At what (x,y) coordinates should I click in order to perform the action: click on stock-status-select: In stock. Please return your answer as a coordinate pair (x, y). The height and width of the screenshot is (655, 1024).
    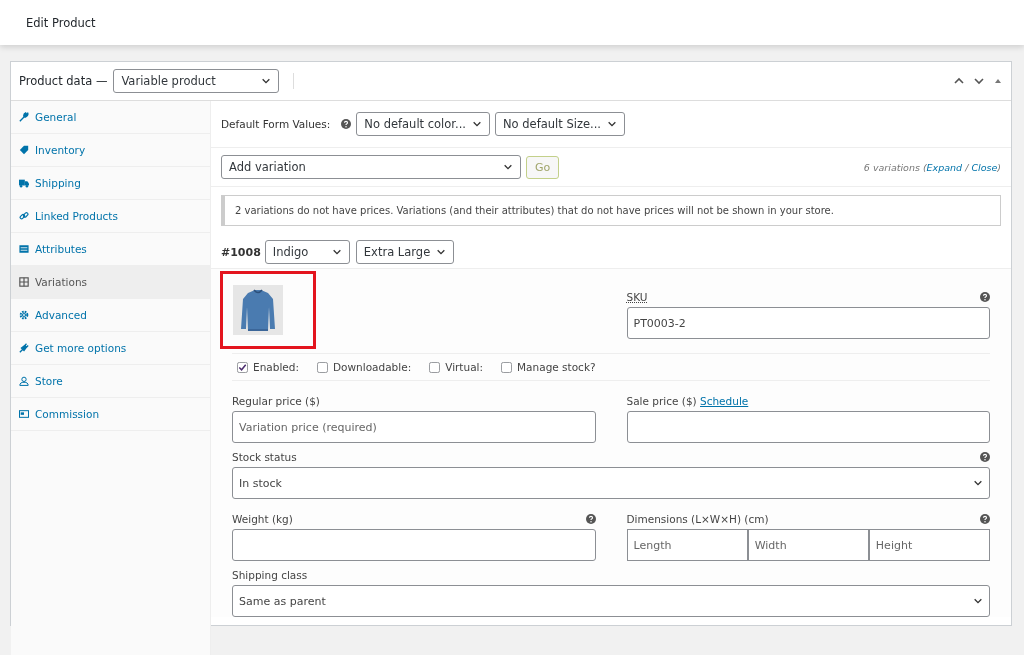
    Looking at the image, I should click on (611, 483).